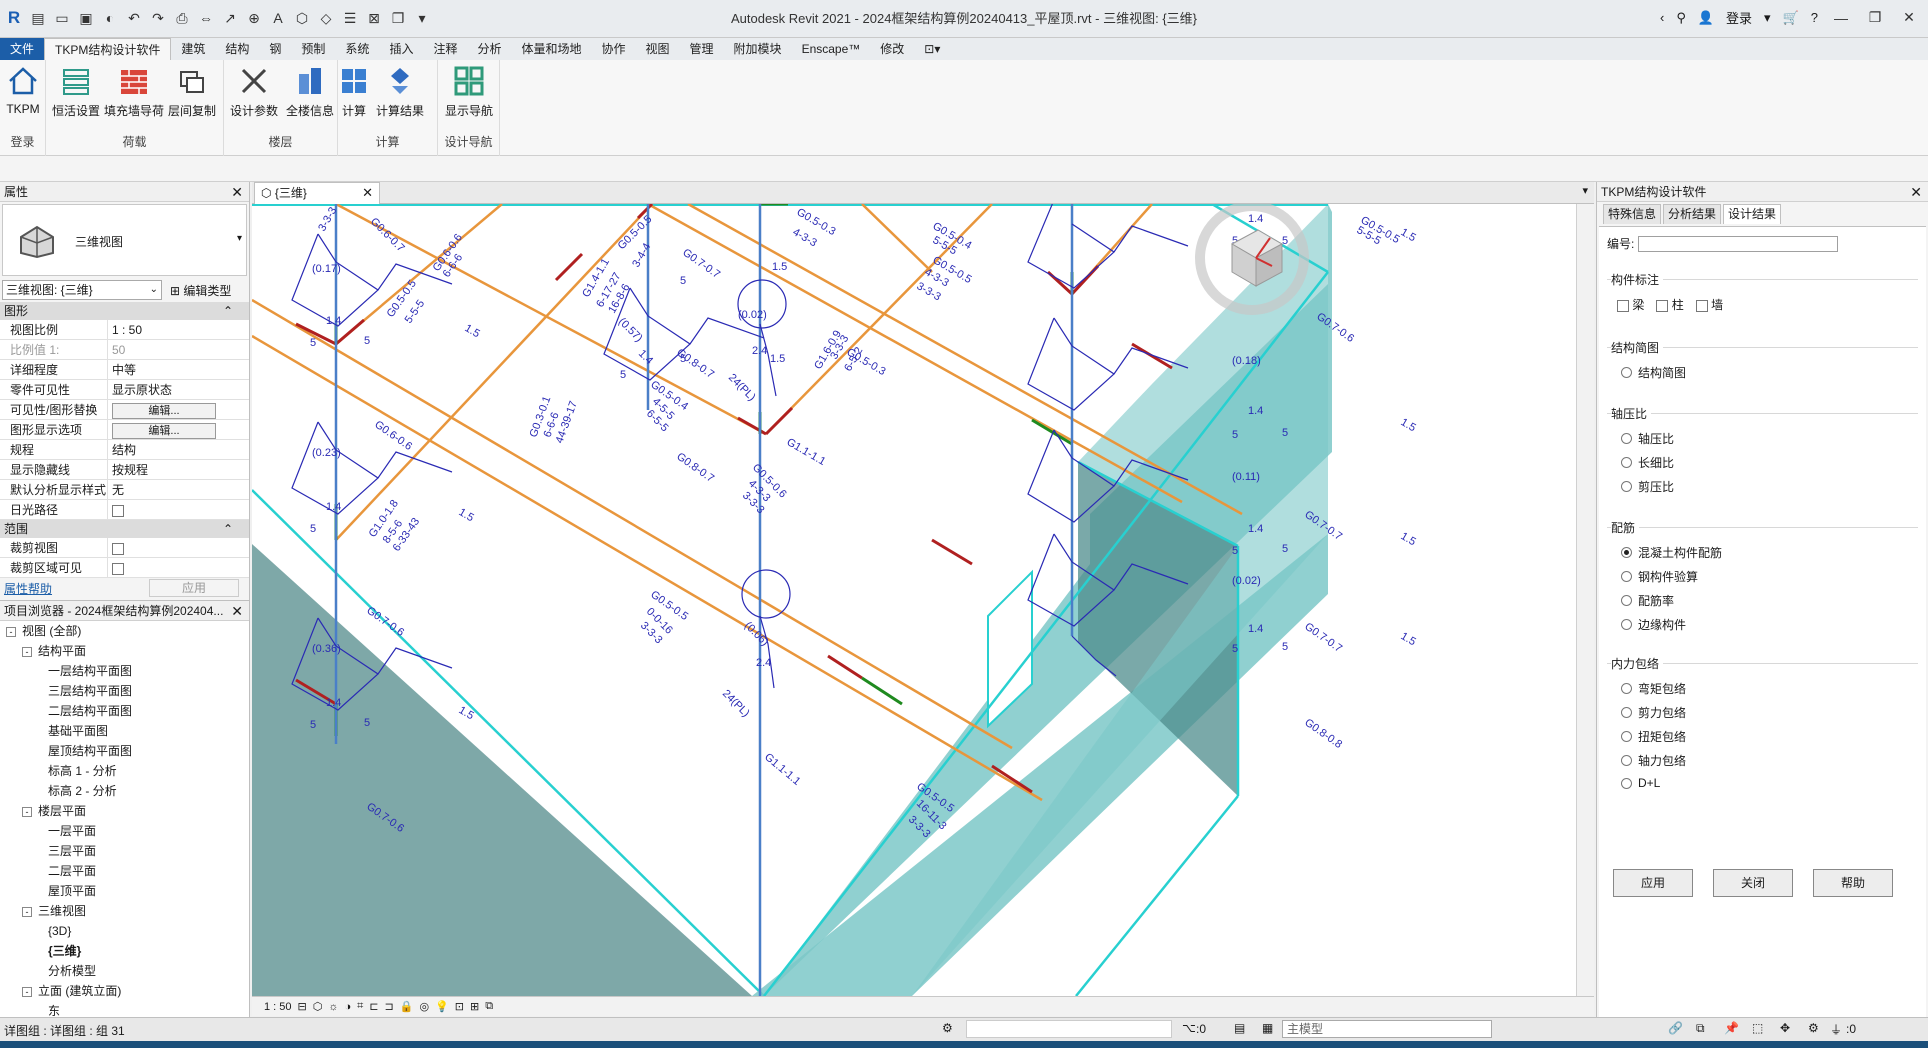 The image size is (1928, 1048). I want to click on radio-concrete-rebar: 混凝土构件配筋, so click(1671, 552).